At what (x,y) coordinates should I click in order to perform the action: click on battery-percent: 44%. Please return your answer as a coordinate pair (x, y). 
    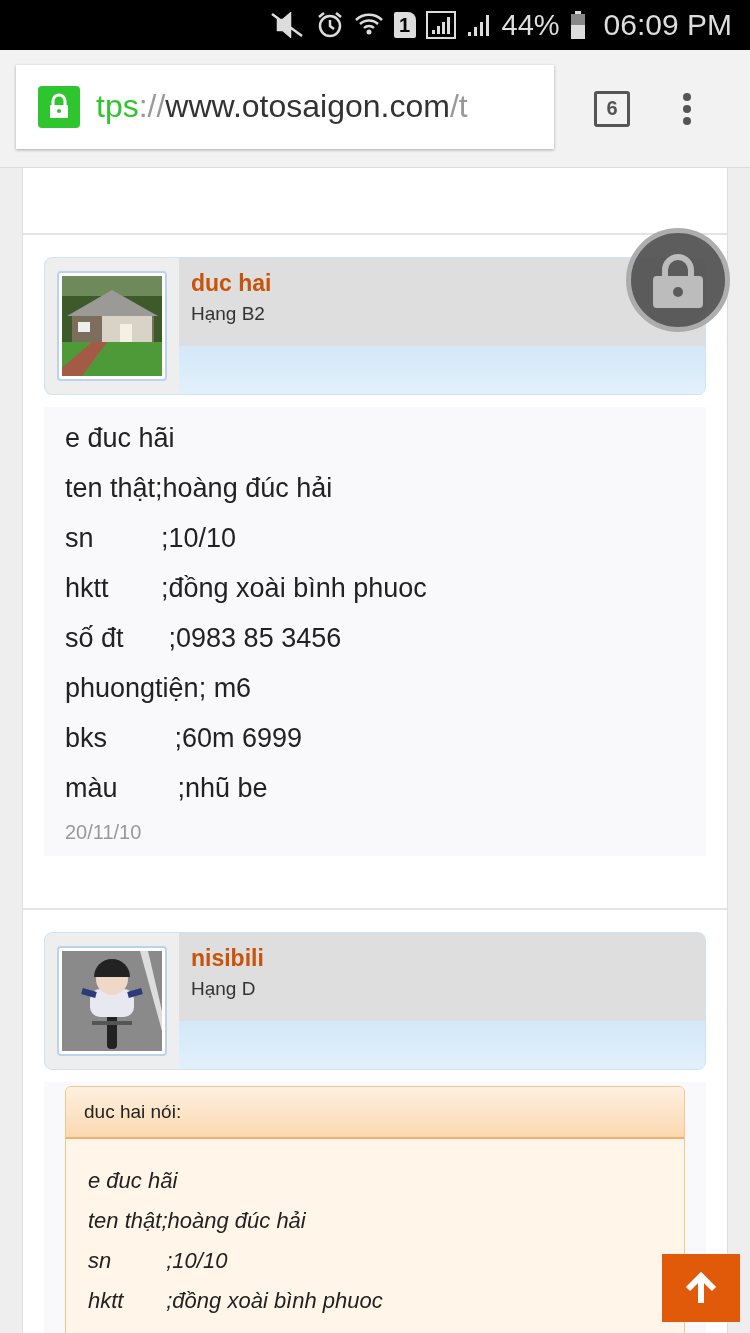
    Looking at the image, I should click on (530, 25).